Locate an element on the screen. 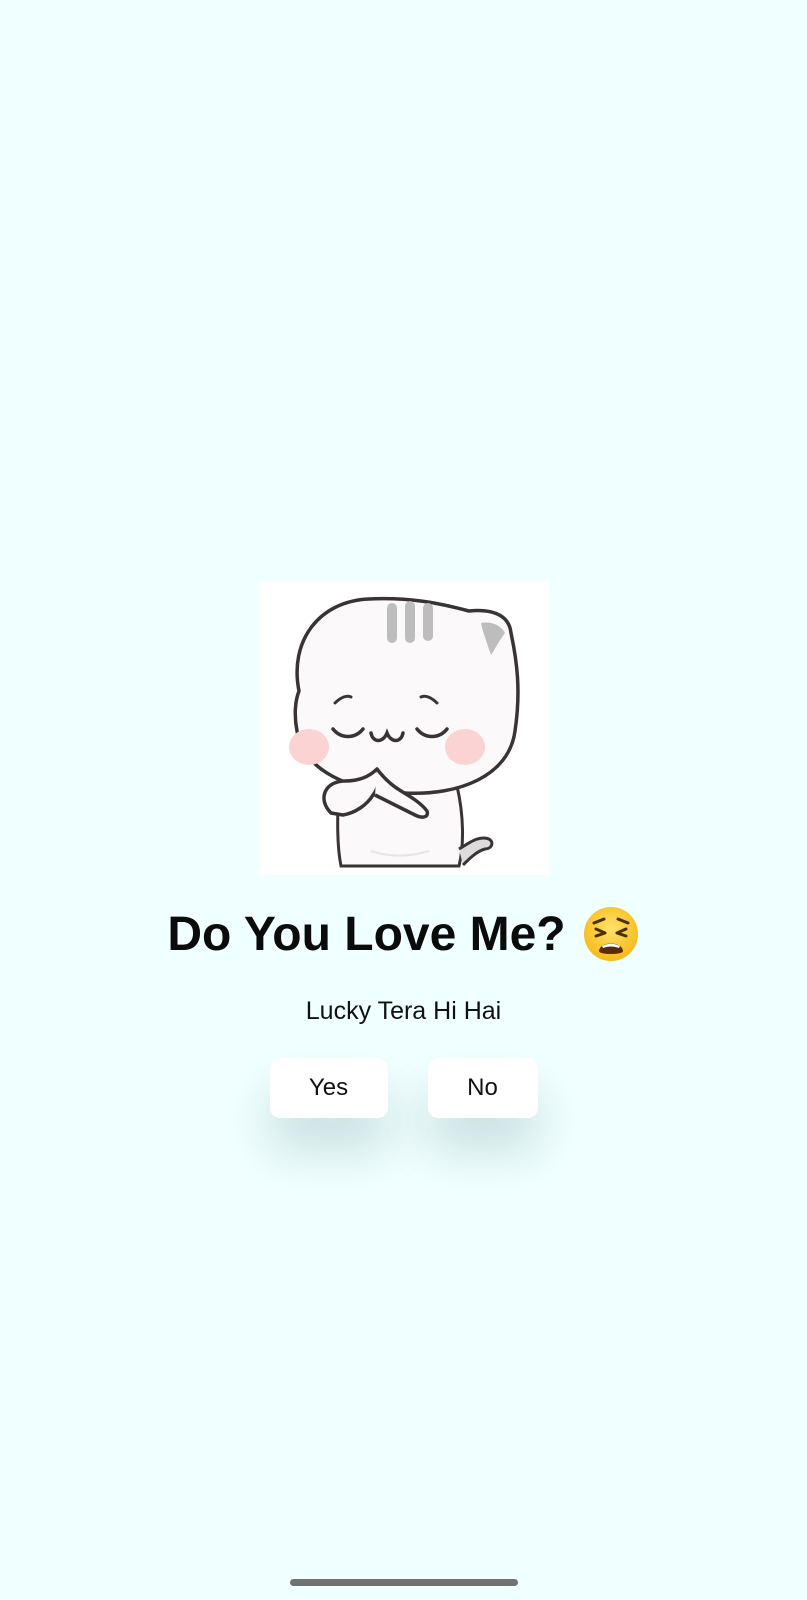 This screenshot has width=807, height=1600. cat-sticker-image is located at coordinates (403, 728).